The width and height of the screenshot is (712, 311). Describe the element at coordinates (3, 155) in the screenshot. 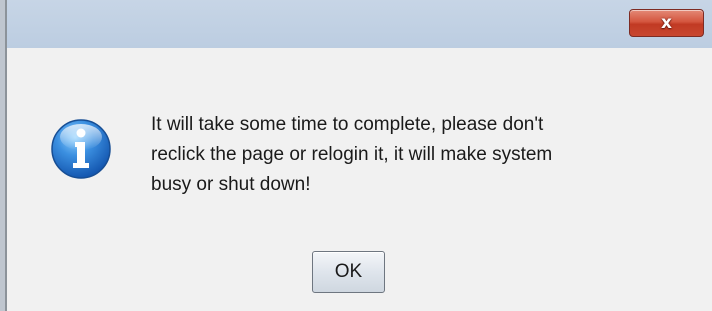

I see `window-edge` at that location.